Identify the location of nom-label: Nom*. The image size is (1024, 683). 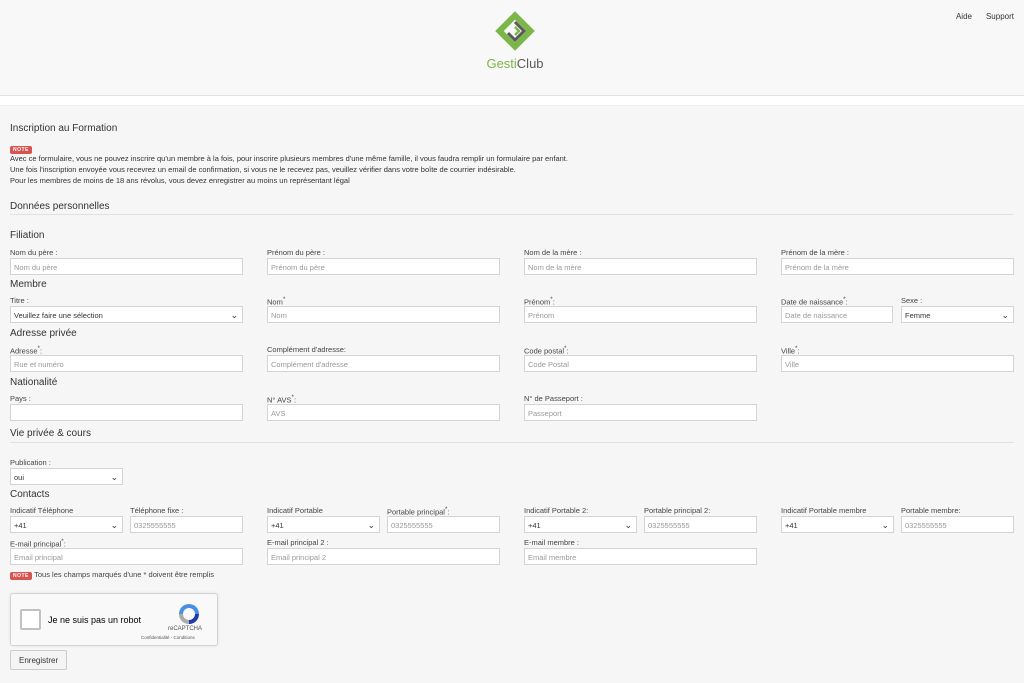
(276, 301).